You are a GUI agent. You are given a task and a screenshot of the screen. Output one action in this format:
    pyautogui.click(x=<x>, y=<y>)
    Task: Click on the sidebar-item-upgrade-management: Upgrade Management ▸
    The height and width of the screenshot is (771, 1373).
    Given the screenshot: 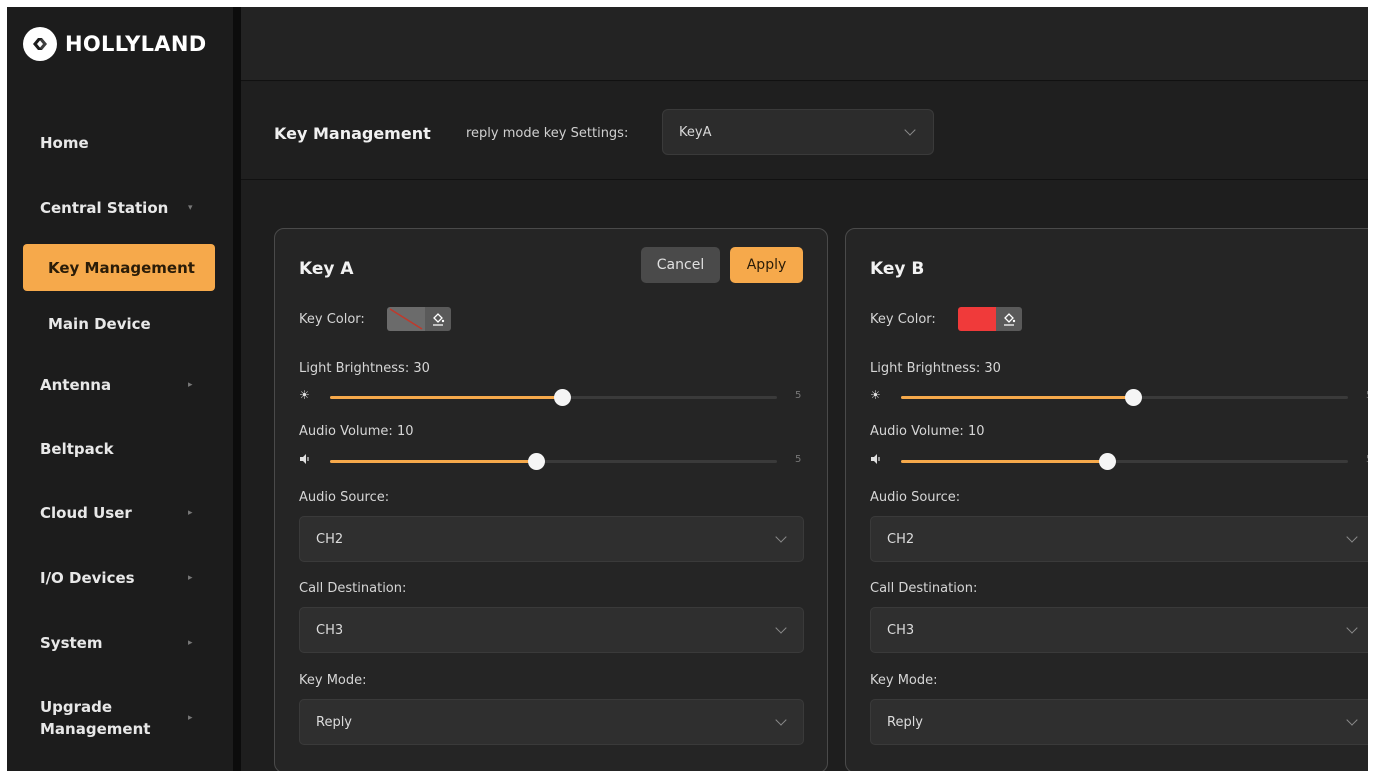 What is the action you would take?
    pyautogui.click(x=120, y=718)
    